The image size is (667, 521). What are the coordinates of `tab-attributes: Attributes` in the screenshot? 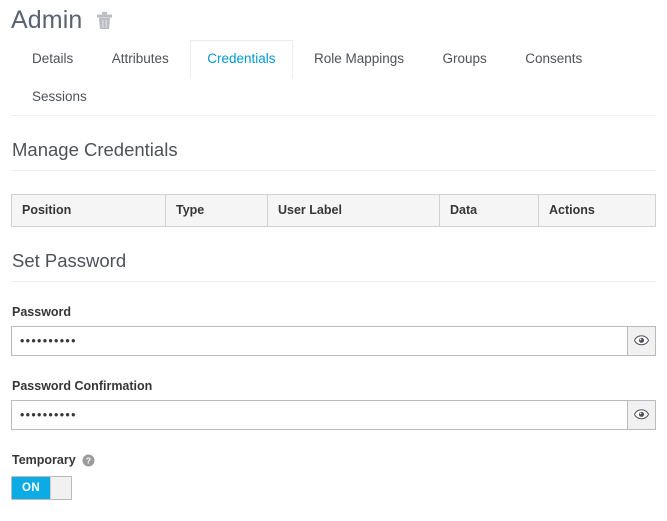 It's located at (140, 59).